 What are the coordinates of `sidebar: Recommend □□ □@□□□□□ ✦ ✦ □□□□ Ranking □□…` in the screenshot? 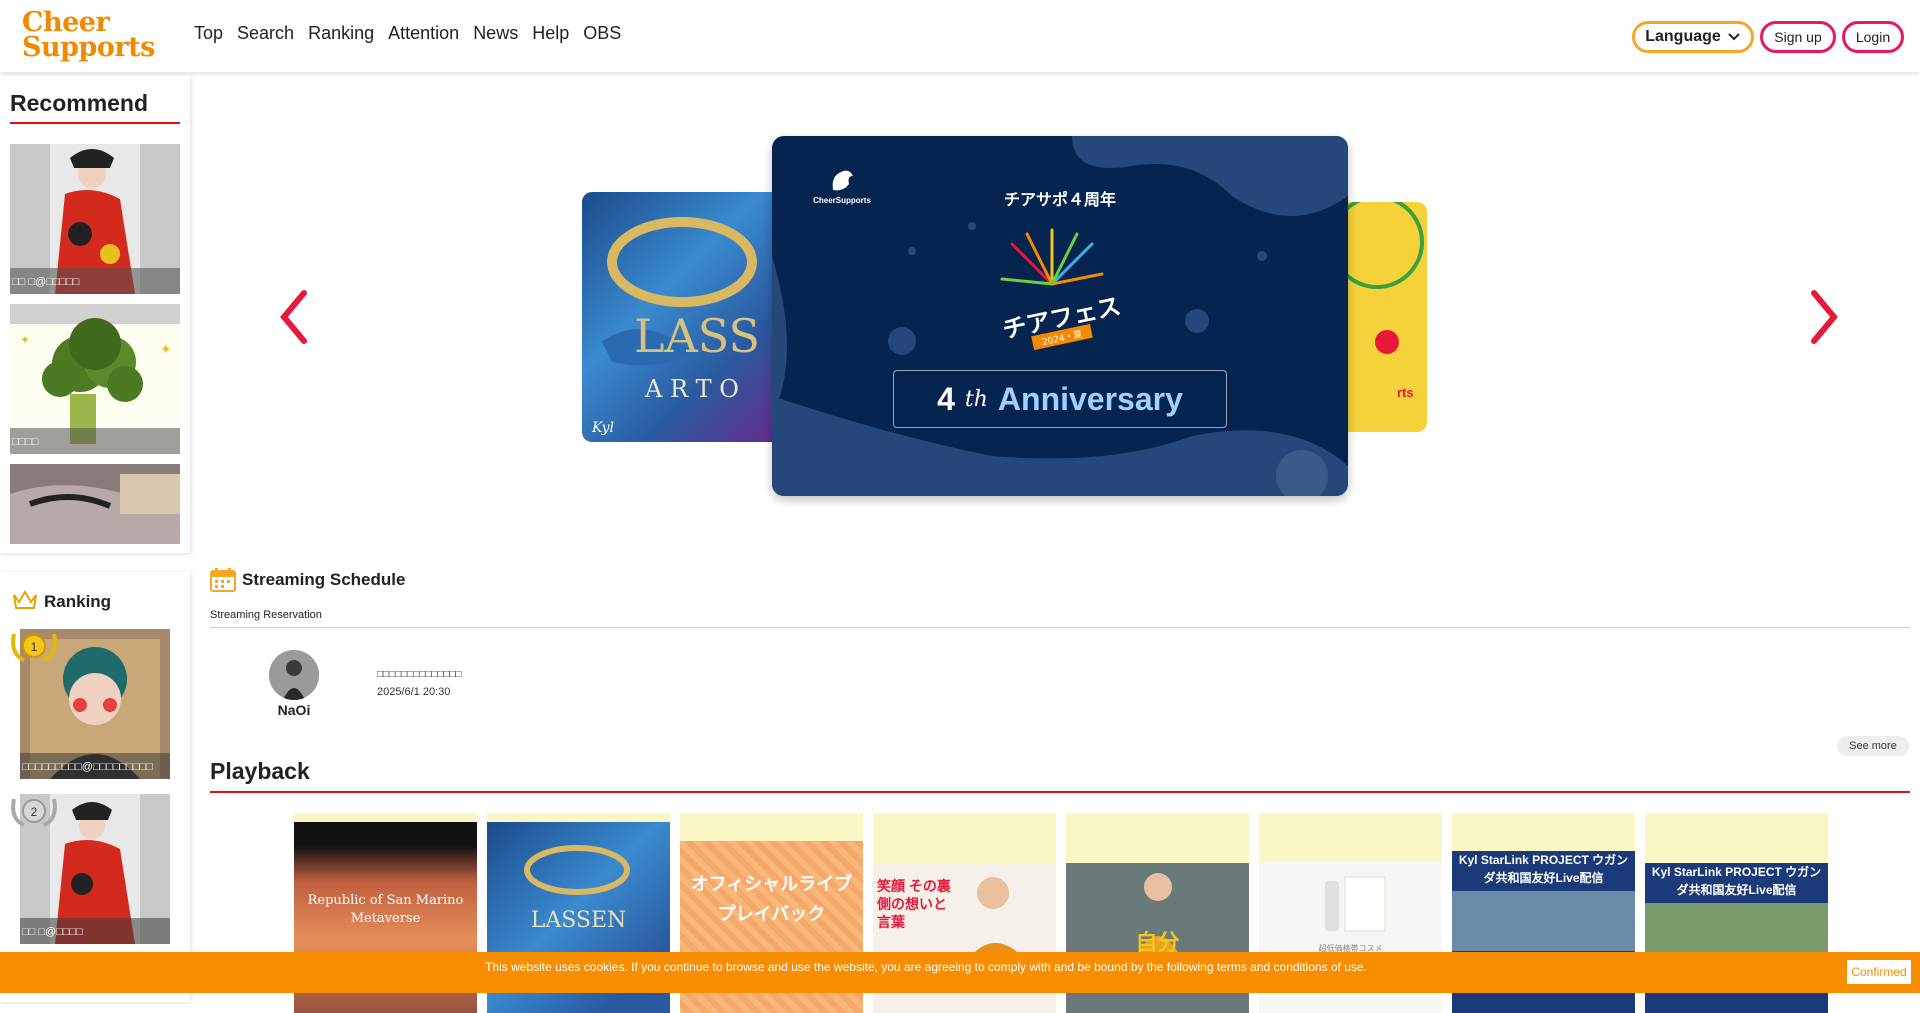 It's located at (96, 537).